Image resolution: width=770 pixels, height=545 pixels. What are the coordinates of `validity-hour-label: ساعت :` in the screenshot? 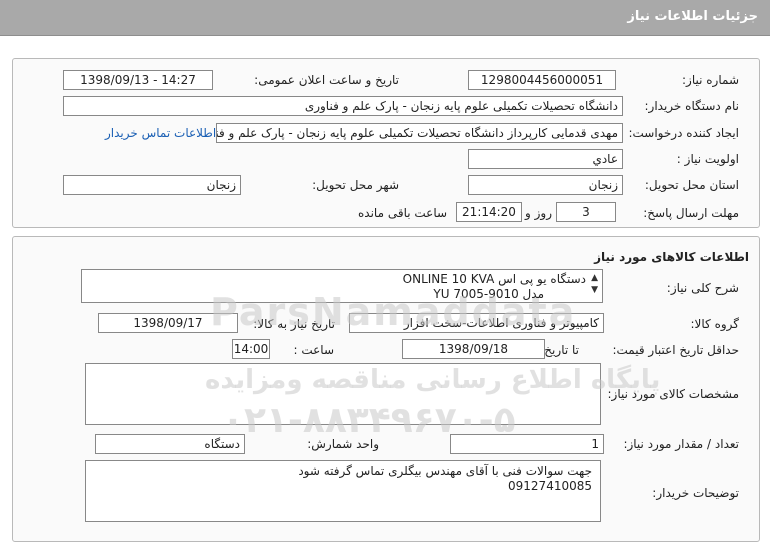 It's located at (313, 350).